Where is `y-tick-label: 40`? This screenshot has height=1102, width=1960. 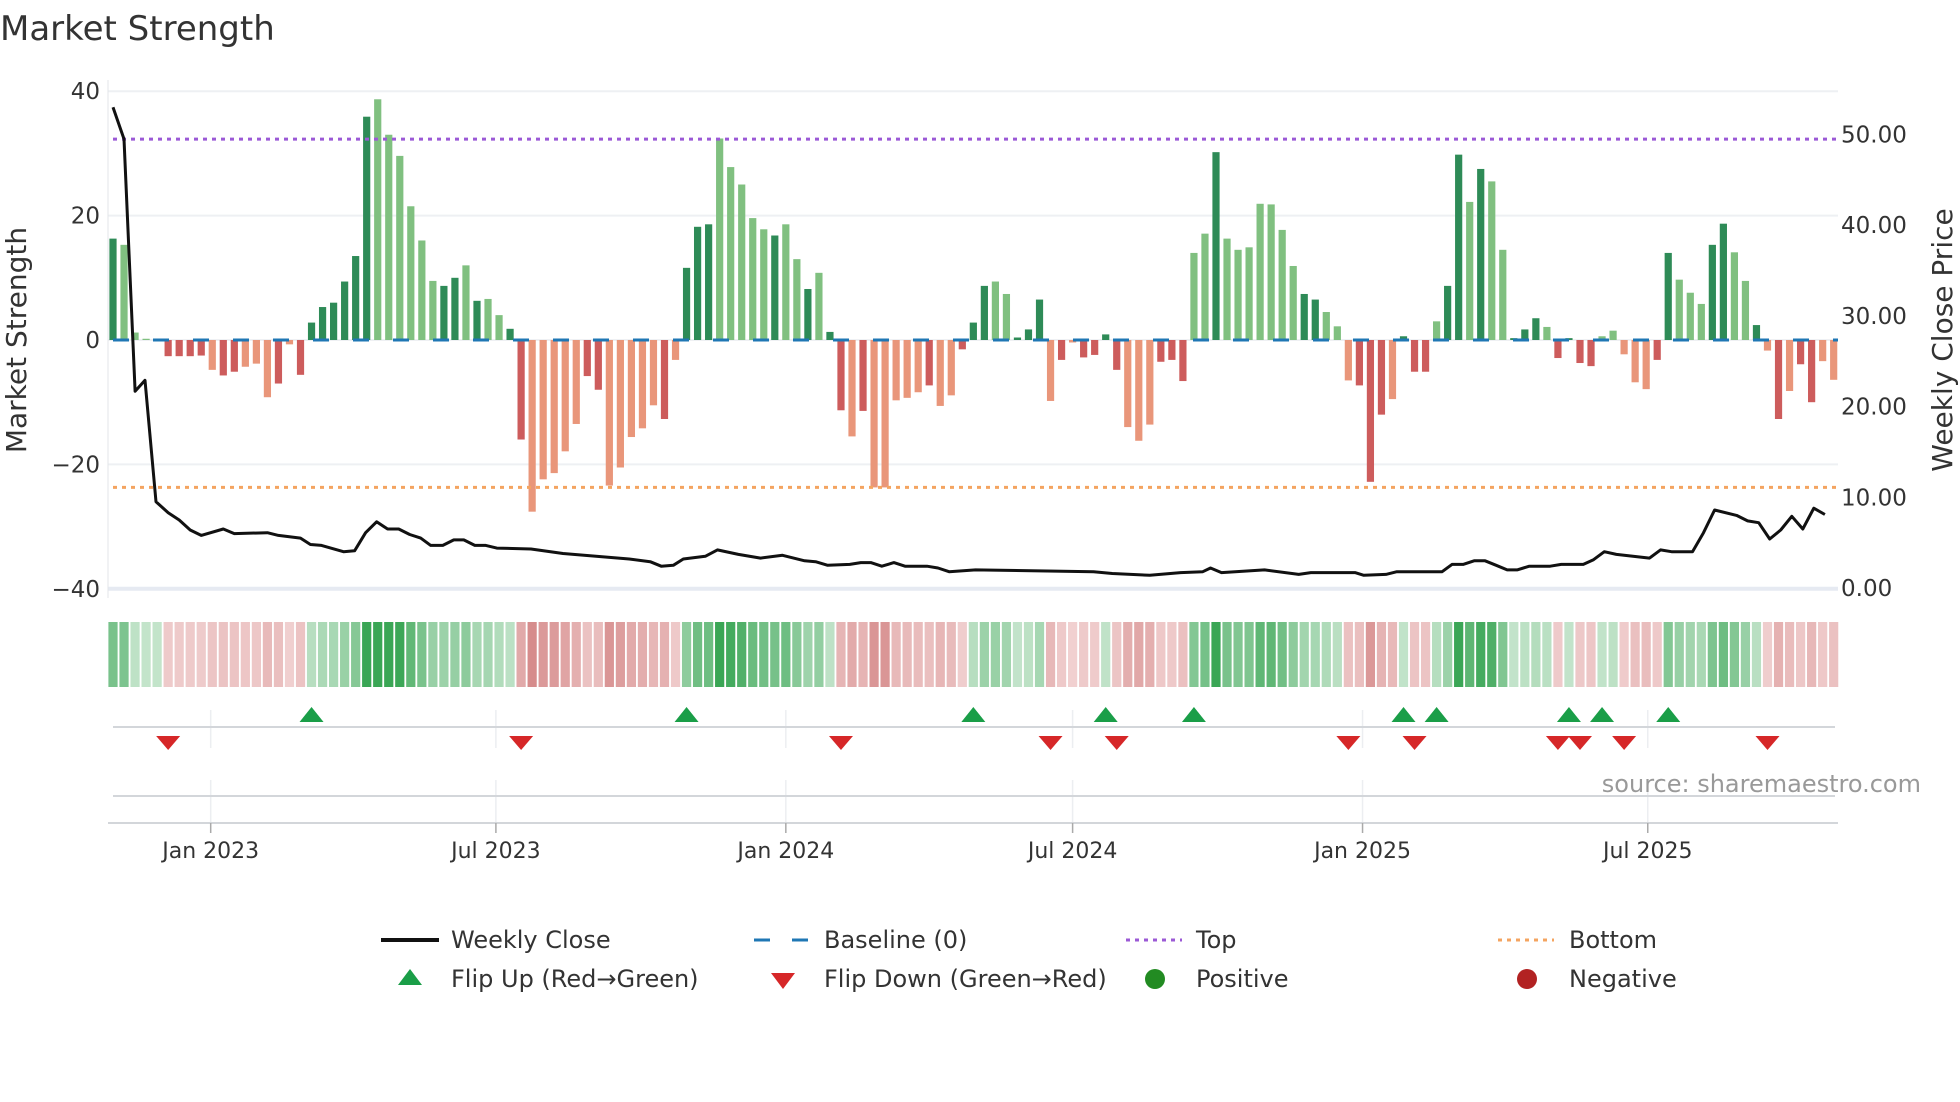 y-tick-label: 40 is located at coordinates (85, 92).